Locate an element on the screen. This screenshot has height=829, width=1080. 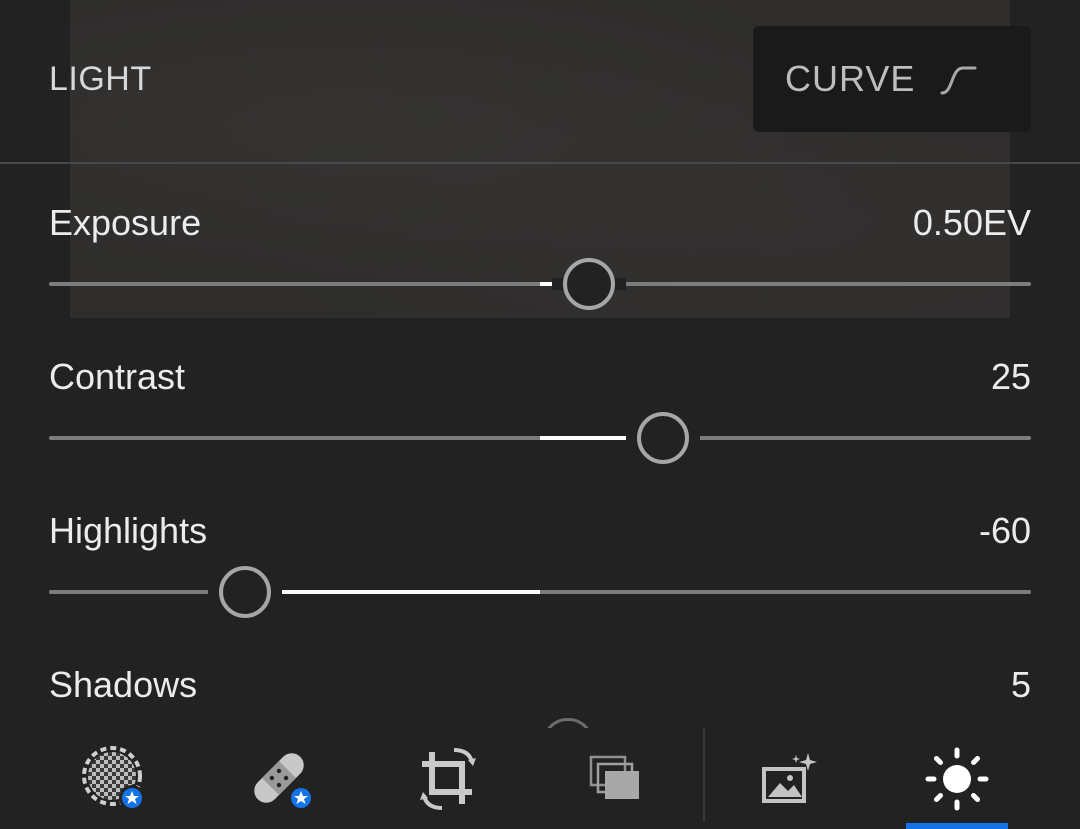
healing-bandage-icon is located at coordinates (282, 779).